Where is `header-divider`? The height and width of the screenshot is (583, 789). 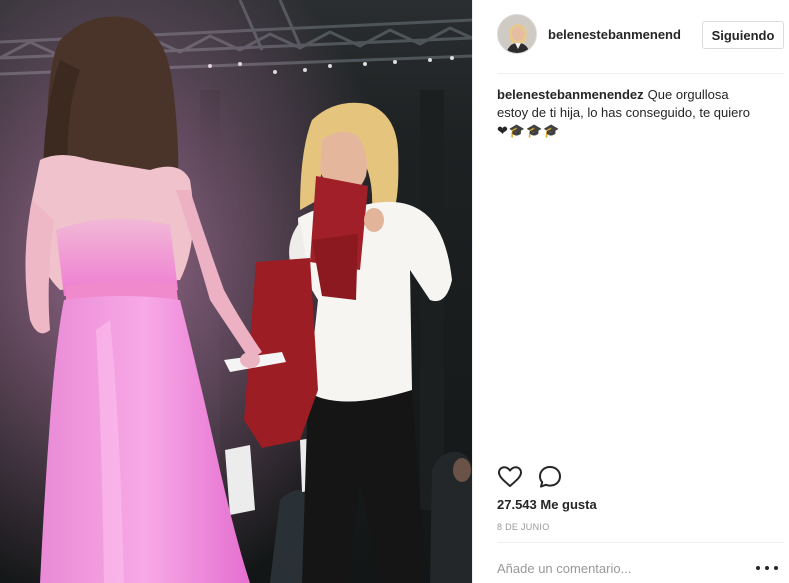
header-divider is located at coordinates (640, 73).